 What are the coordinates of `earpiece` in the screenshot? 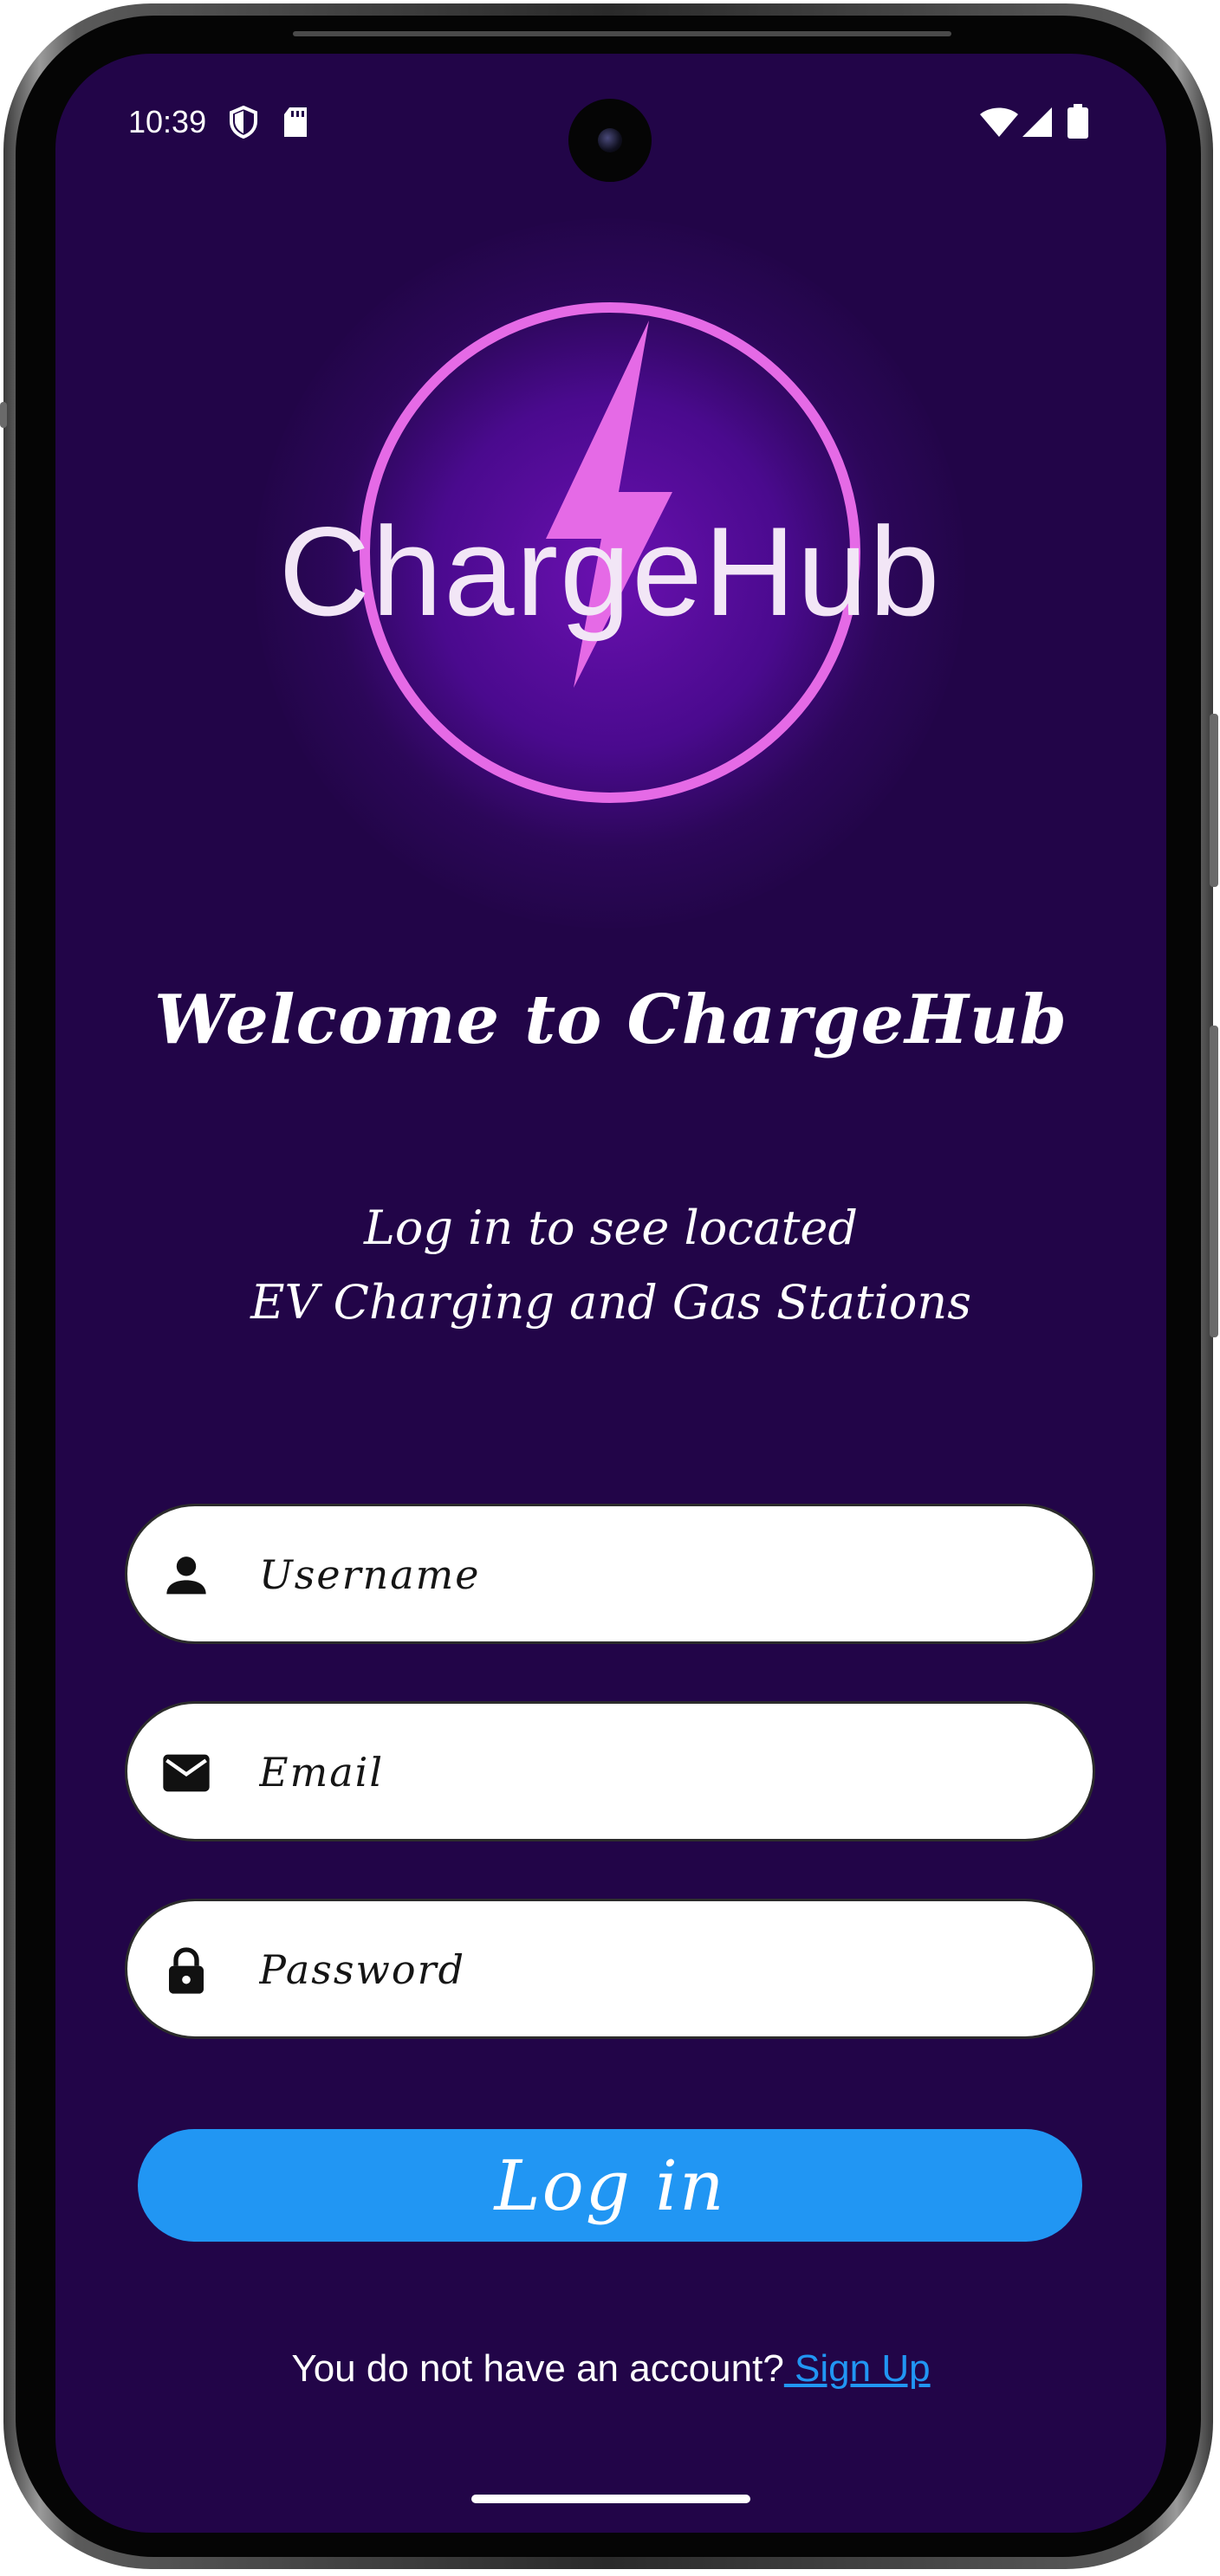 It's located at (622, 33).